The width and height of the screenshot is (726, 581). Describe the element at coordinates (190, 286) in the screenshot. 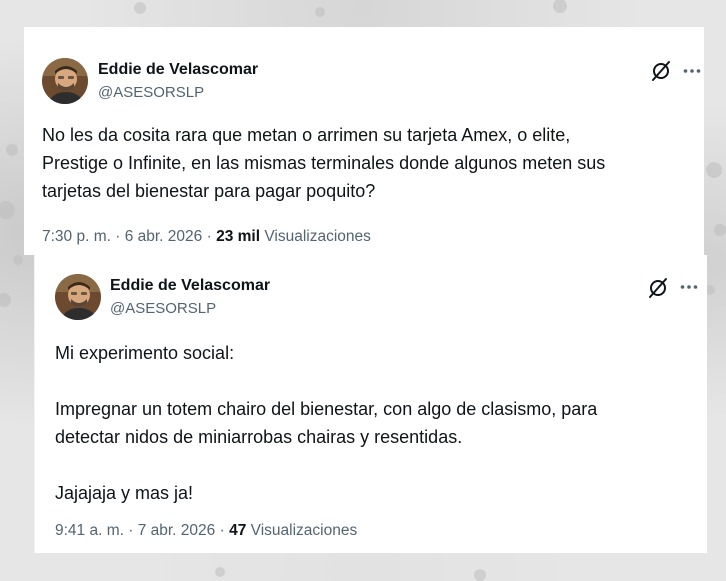

I see `quoted-author-name: Eddie de Velascomar` at that location.